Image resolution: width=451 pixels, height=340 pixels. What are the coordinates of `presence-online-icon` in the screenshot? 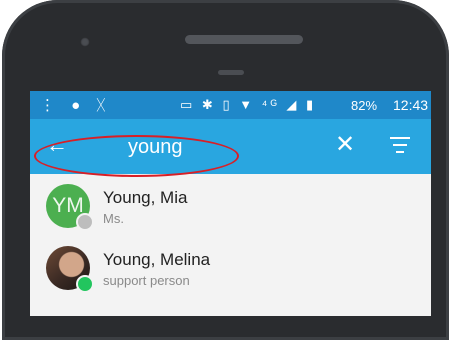 It's located at (85, 284).